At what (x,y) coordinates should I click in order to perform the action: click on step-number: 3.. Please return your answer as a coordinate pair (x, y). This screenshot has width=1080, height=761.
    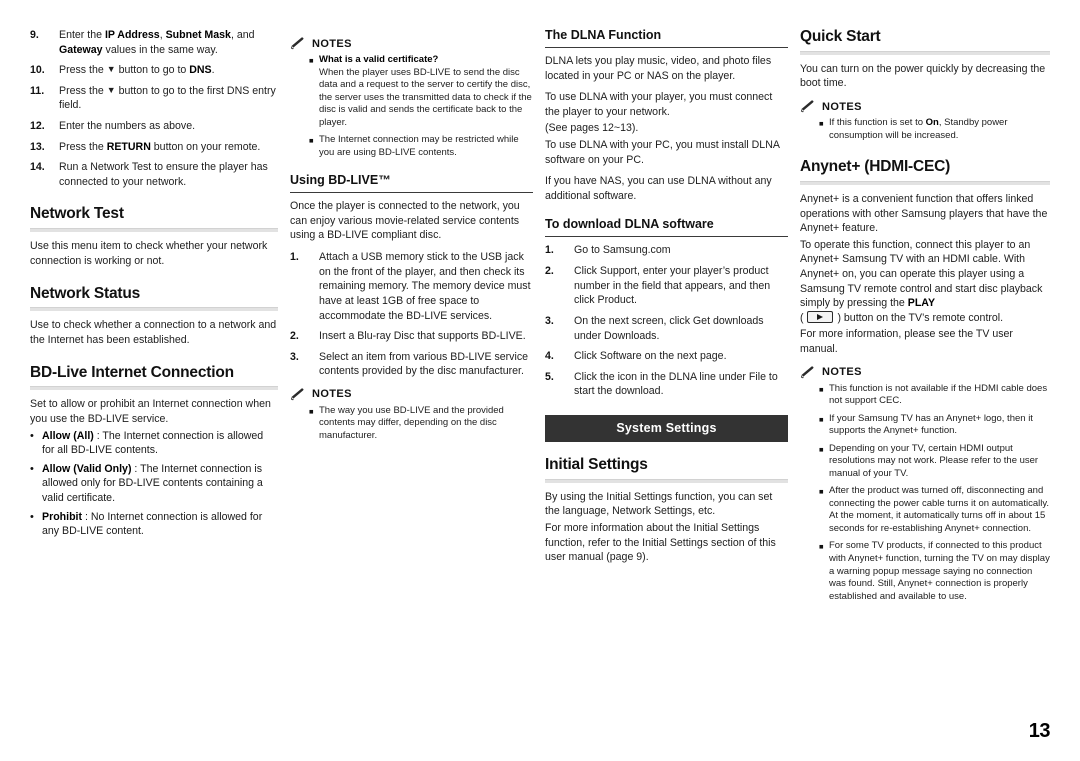
    Looking at the image, I should click on (549, 320).